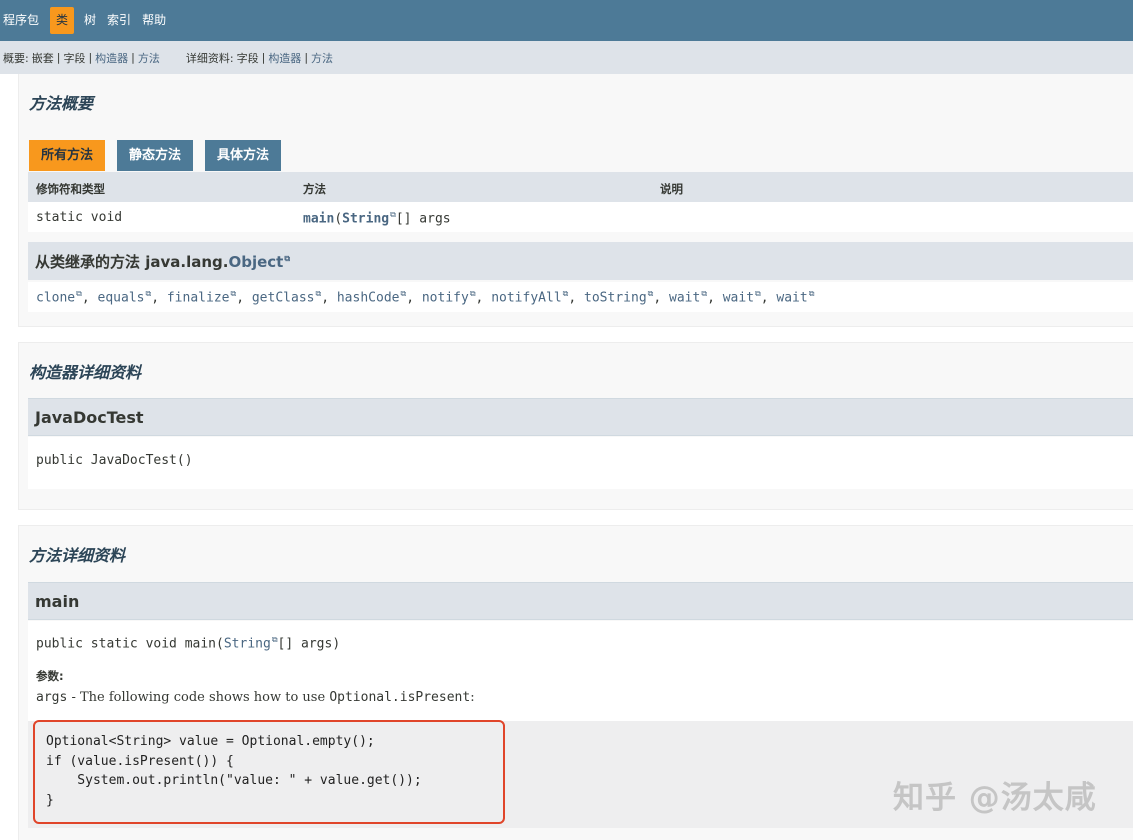  Describe the element at coordinates (79, 217) in the screenshot. I see `row-modifier: static void` at that location.